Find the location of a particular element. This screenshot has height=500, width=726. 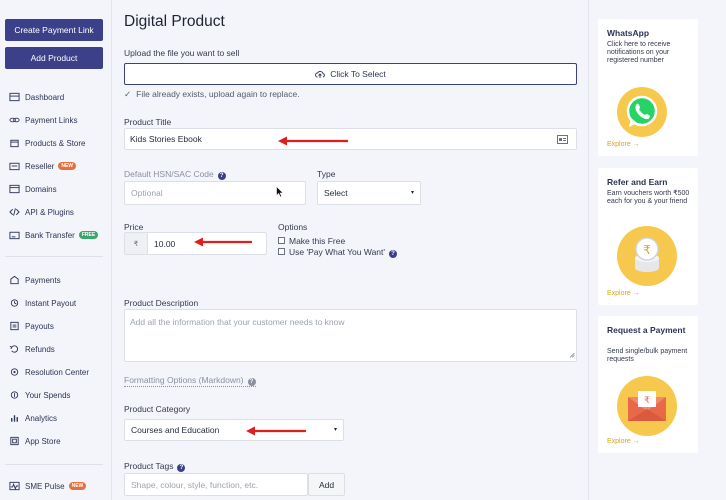

sidebar-item-label: Your Spends is located at coordinates (48, 395).